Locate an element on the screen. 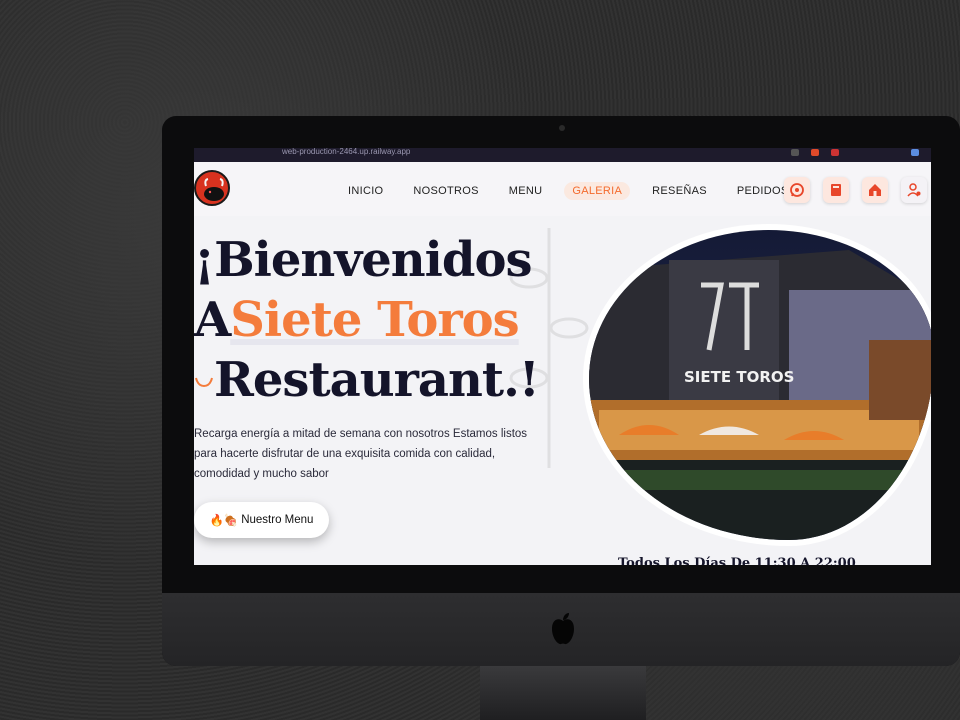 Image resolution: width=960 pixels, height=720 pixels. apple-logo-icon is located at coordinates (563, 629).